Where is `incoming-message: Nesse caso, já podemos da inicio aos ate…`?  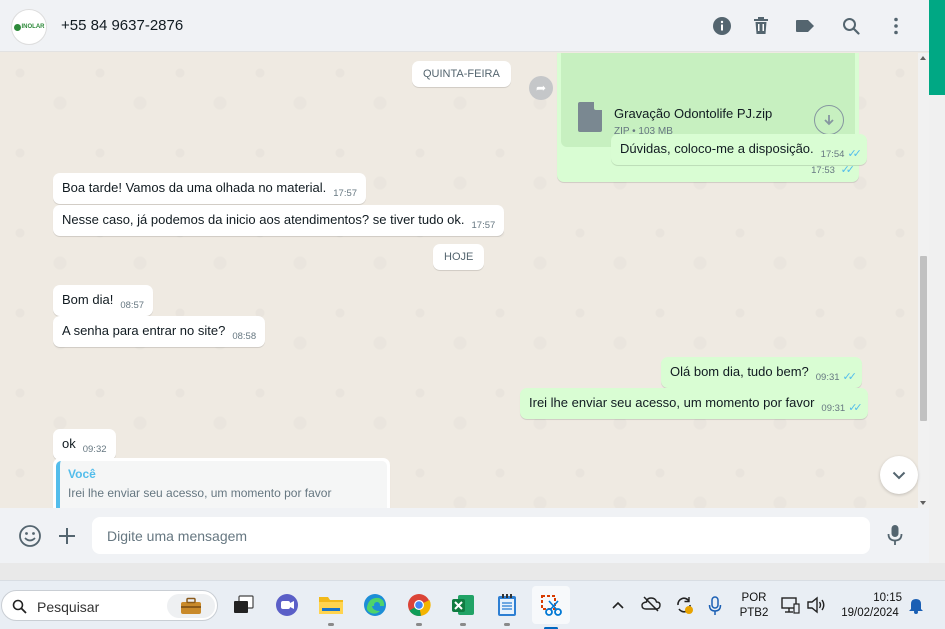 incoming-message: Nesse caso, já podemos da inicio aos ate… is located at coordinates (279, 220).